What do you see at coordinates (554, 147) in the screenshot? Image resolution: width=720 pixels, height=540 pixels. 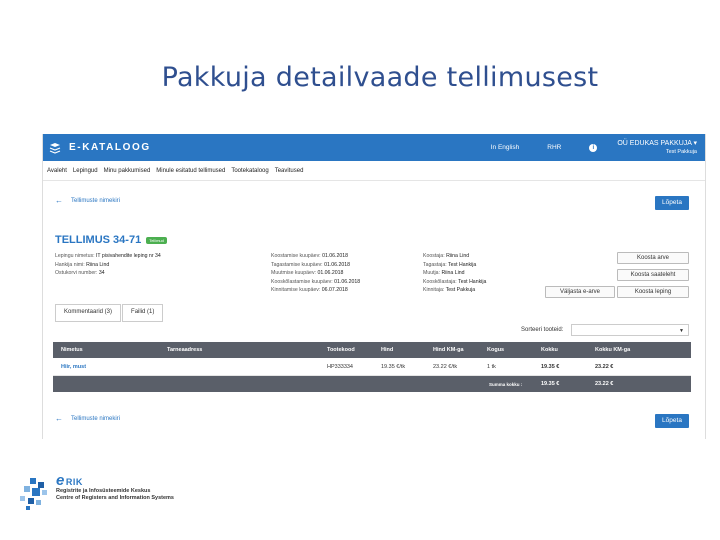 I see `rhr-link: RHR` at bounding box center [554, 147].